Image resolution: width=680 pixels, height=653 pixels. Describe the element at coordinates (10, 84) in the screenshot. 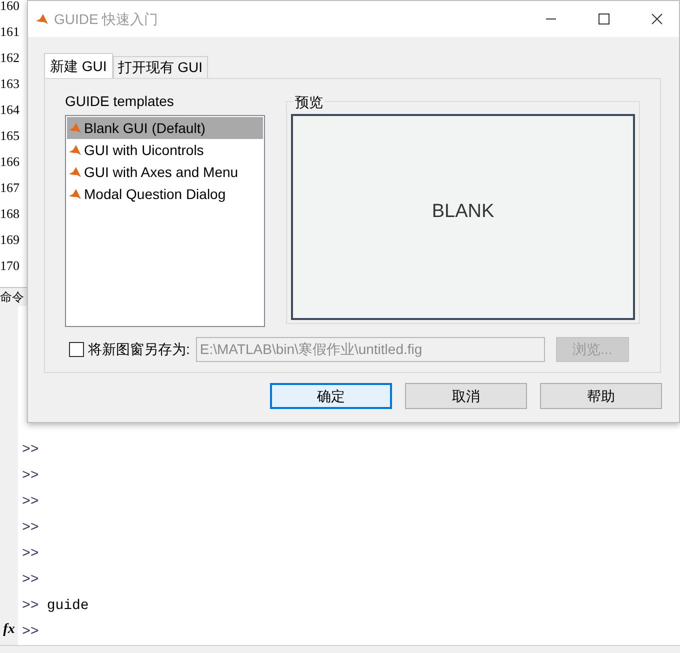

I see `line-number: 163` at that location.